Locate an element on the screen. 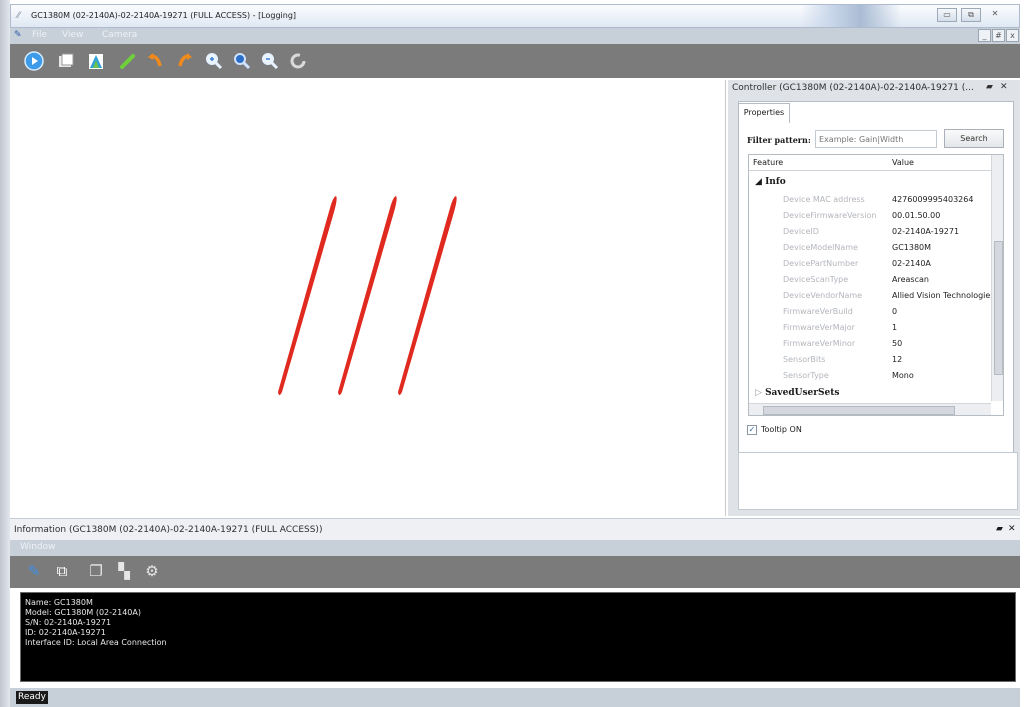  feature-value: 02-2140A-19271 is located at coordinates (926, 231).